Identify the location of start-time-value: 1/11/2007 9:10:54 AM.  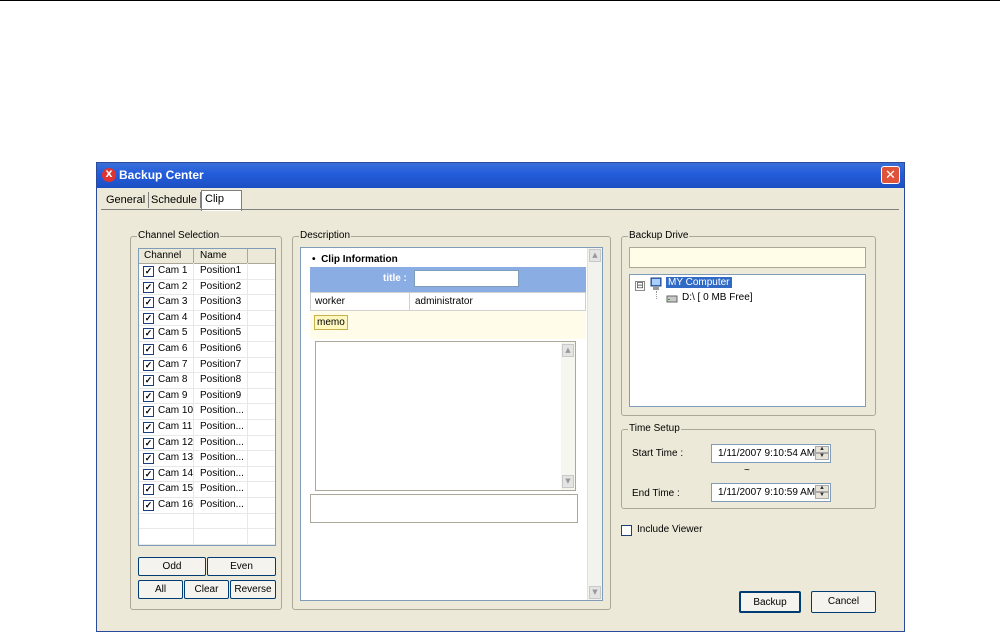
(767, 453).